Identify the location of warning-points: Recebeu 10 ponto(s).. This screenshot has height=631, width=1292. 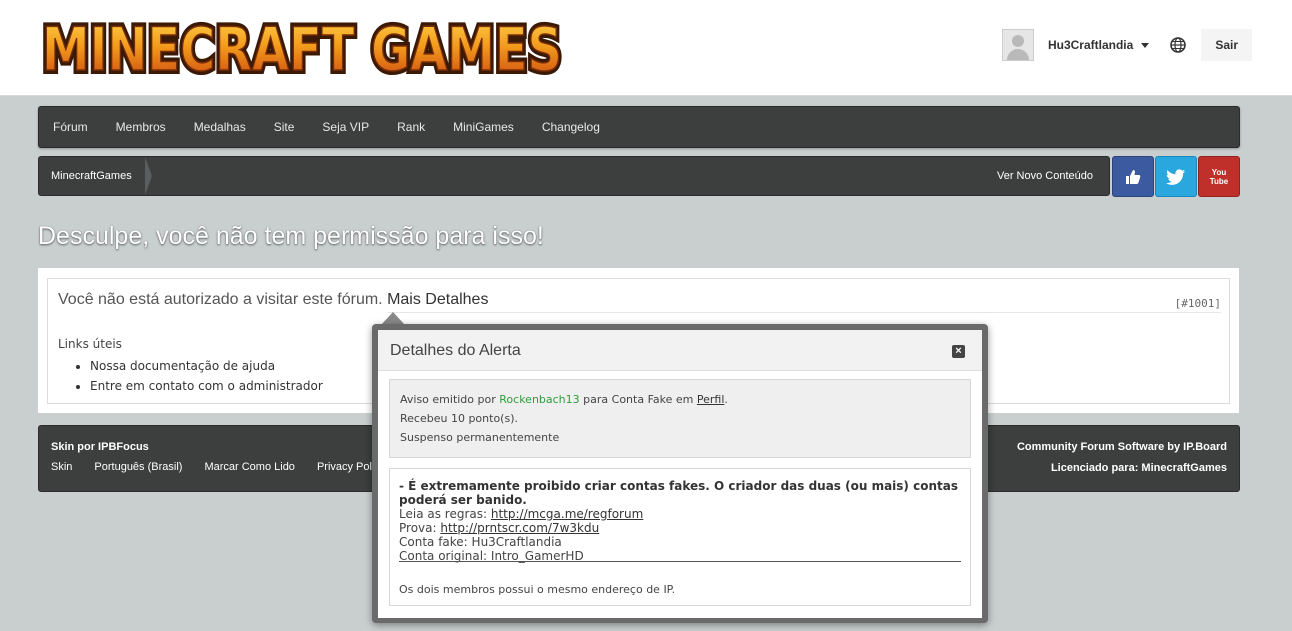
(459, 418).